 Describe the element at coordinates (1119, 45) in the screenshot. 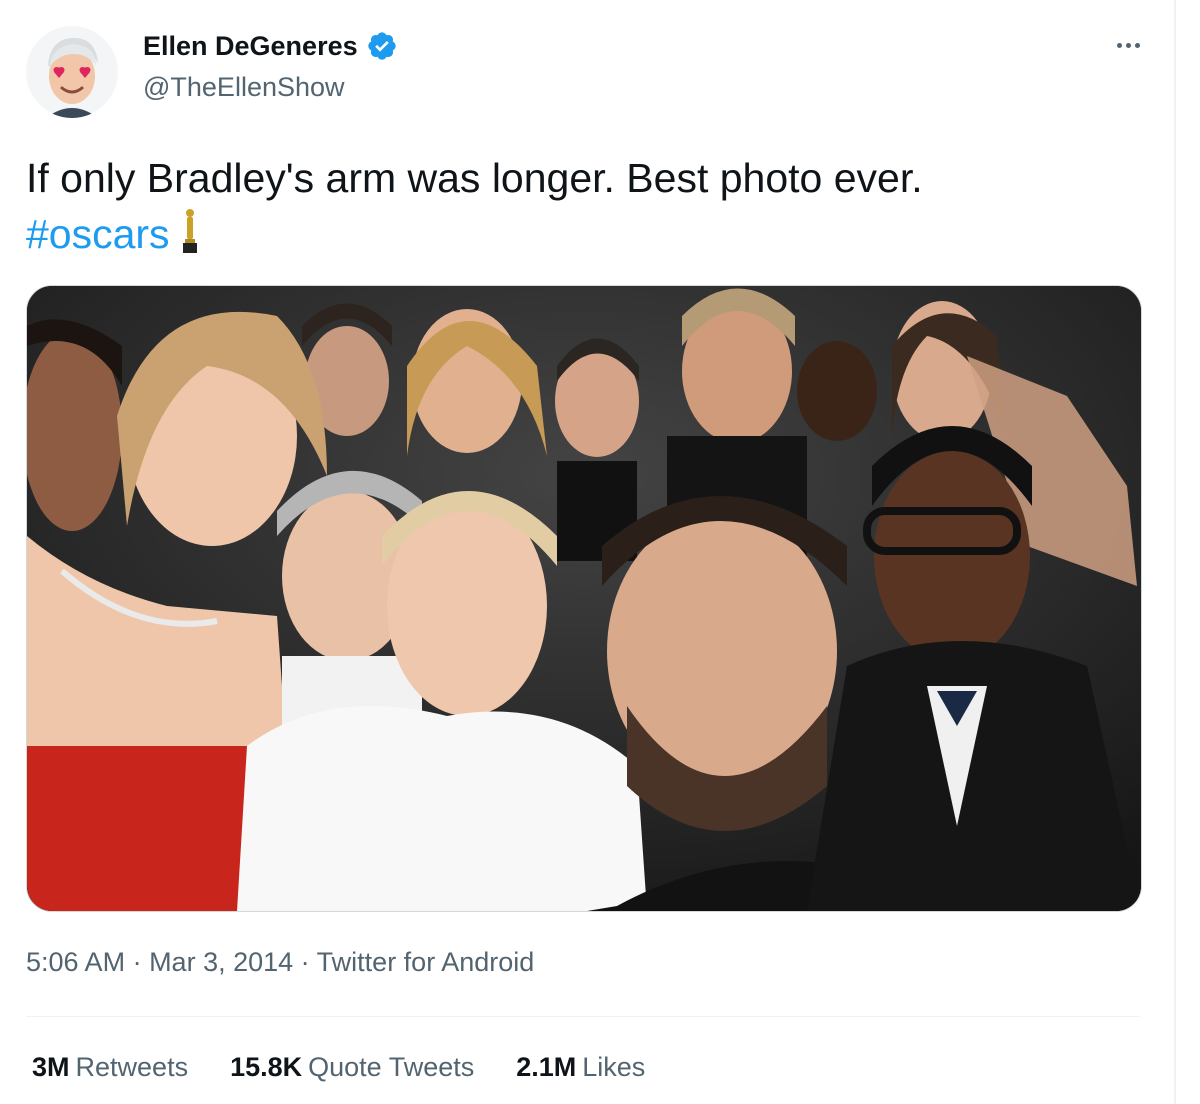

I see `more-horizontal-icon` at that location.